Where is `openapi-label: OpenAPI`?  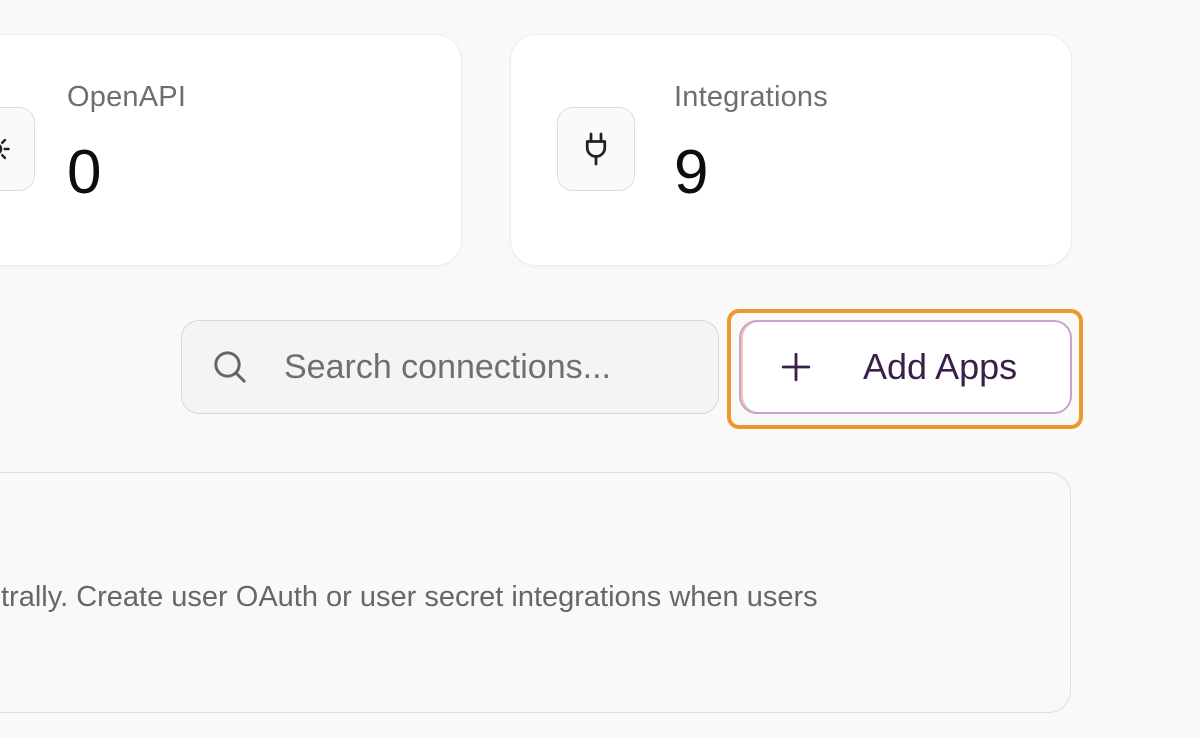 openapi-label: OpenAPI is located at coordinates (127, 97).